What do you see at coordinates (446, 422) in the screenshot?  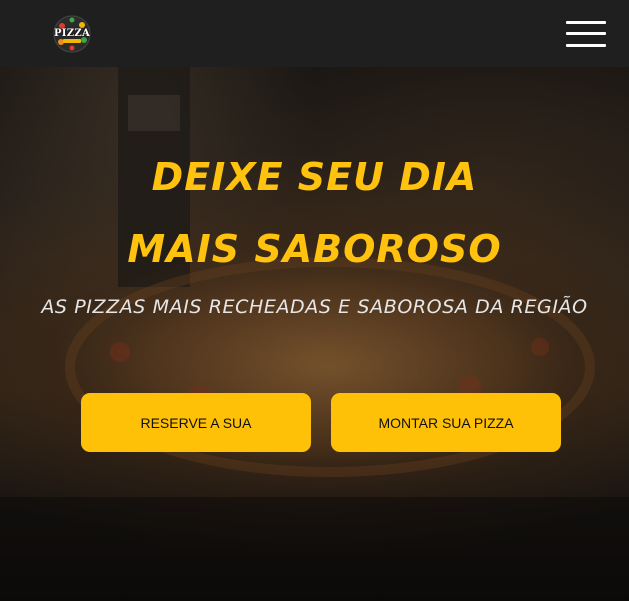 I see `build-pizza-button: MONTAR SUA PIZZA` at bounding box center [446, 422].